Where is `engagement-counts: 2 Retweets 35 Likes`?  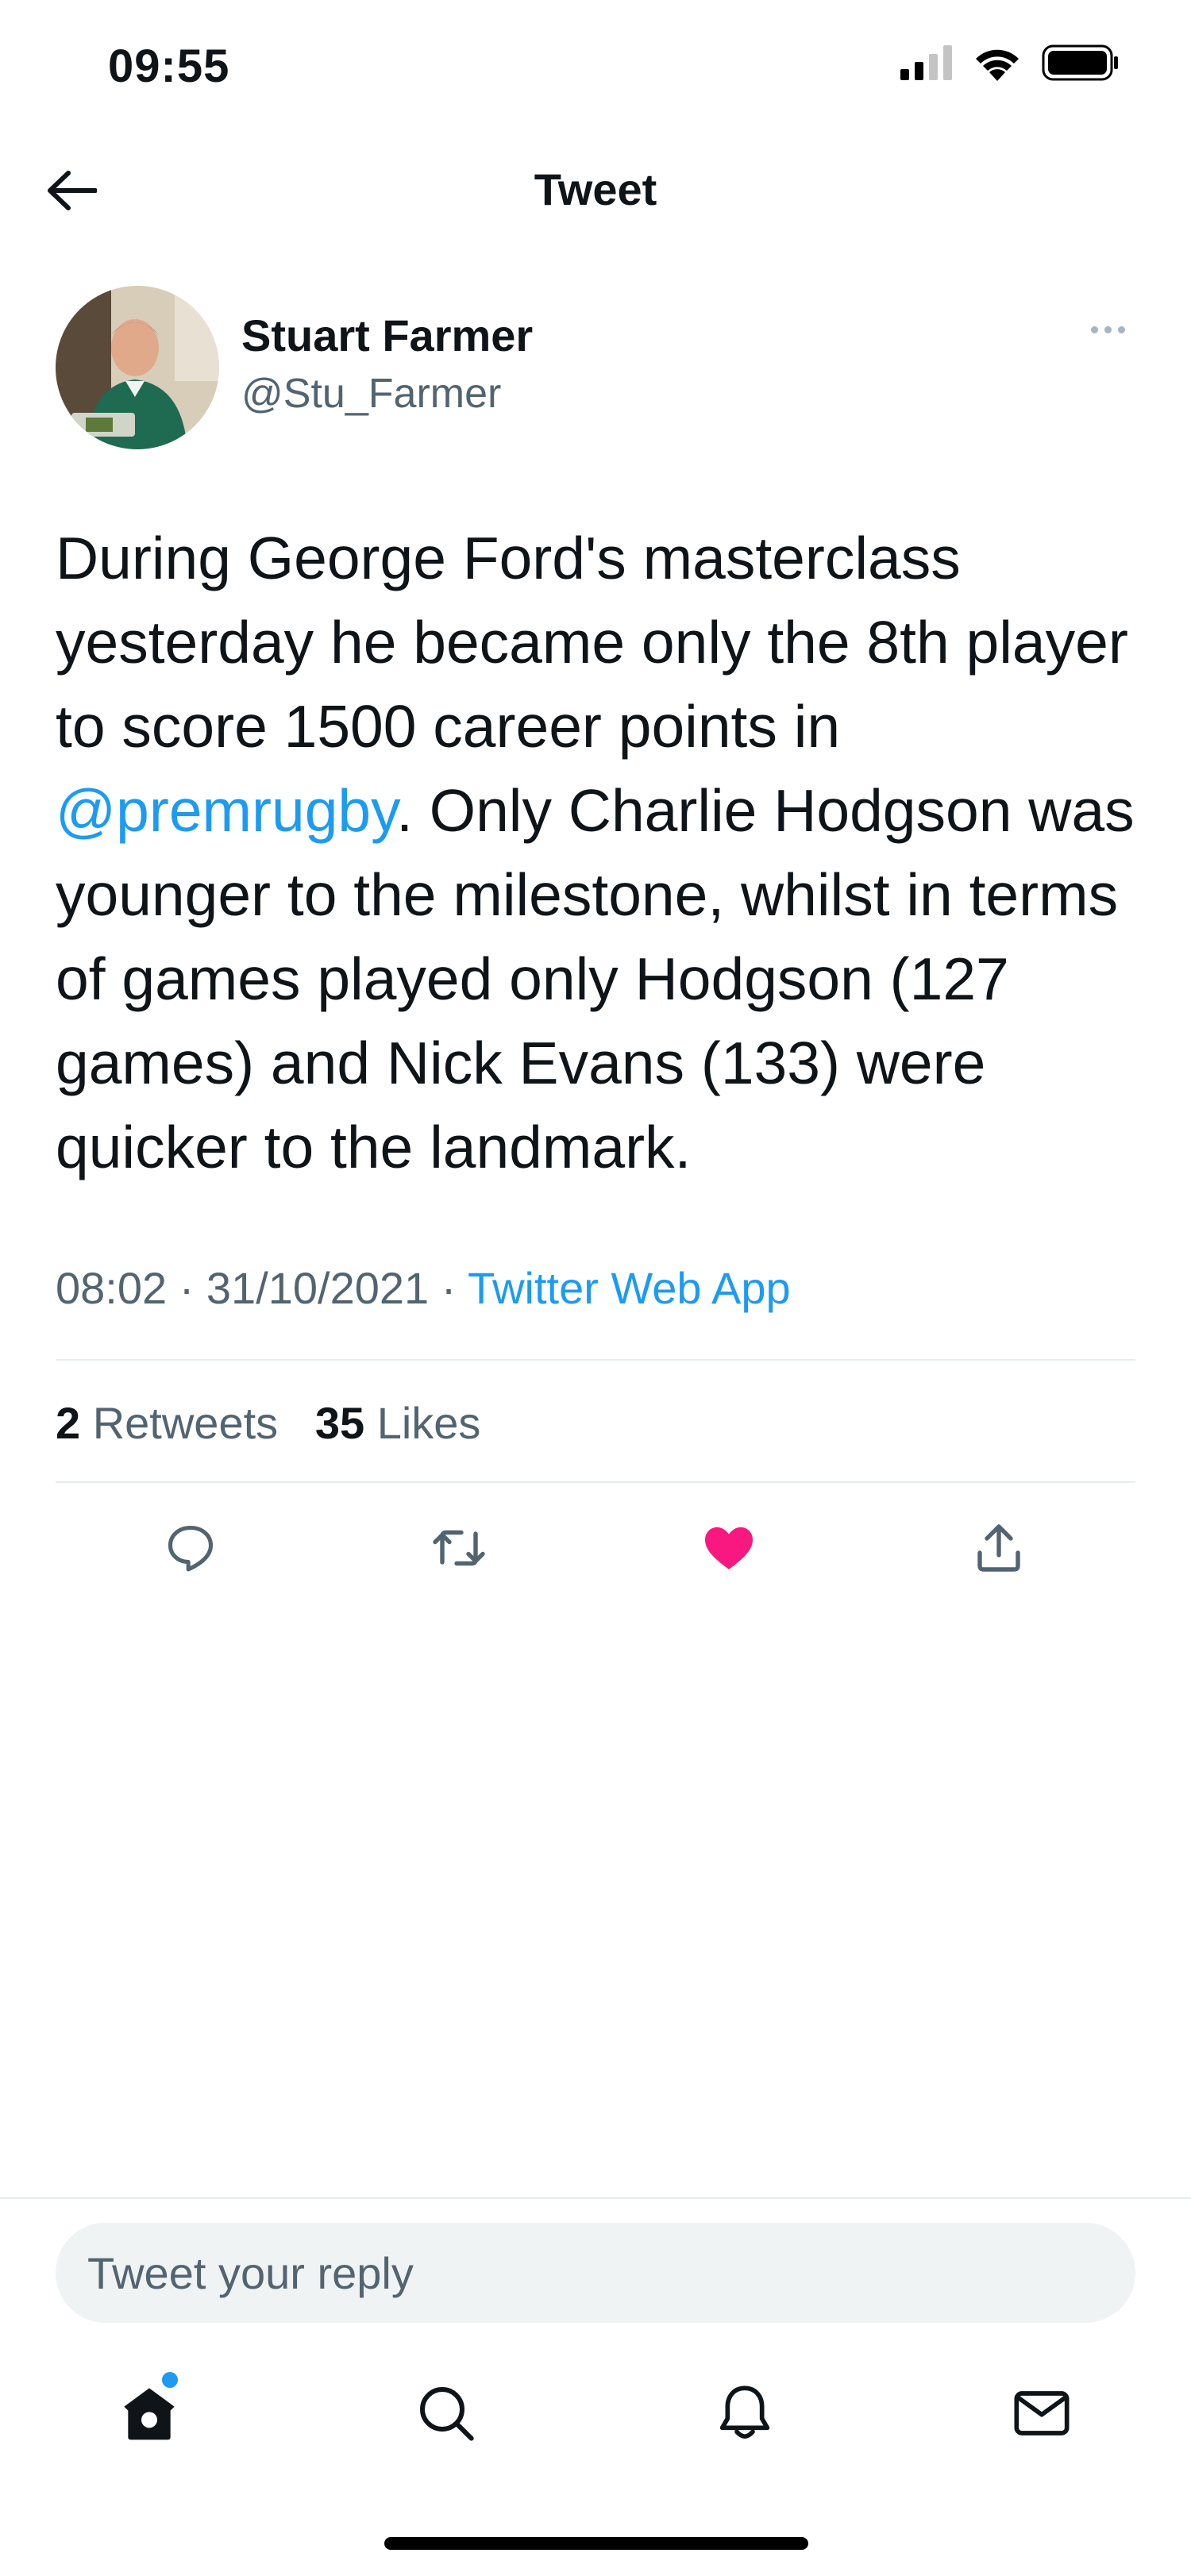 engagement-counts: 2 Retweets 35 Likes is located at coordinates (268, 1423).